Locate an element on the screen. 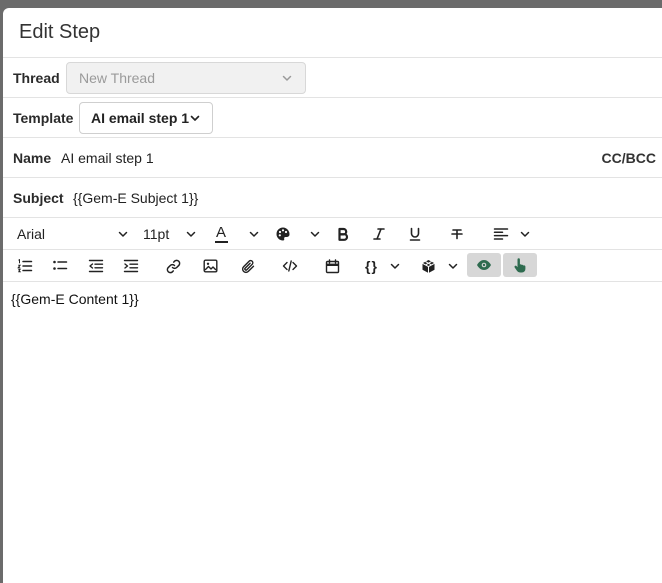 This screenshot has width=662, height=583. palette-icon is located at coordinates (283, 234).